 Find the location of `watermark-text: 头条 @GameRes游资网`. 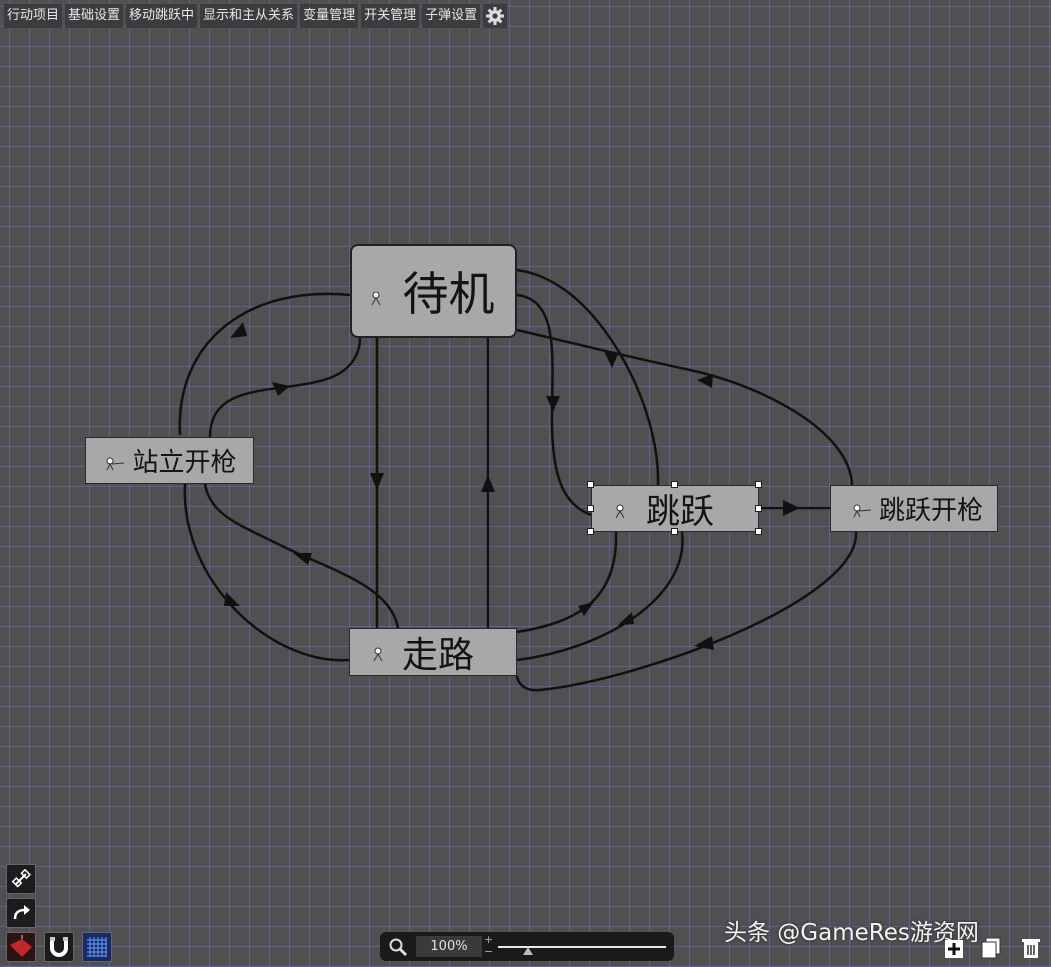

watermark-text: 头条 @GameRes游资网 is located at coordinates (851, 933).